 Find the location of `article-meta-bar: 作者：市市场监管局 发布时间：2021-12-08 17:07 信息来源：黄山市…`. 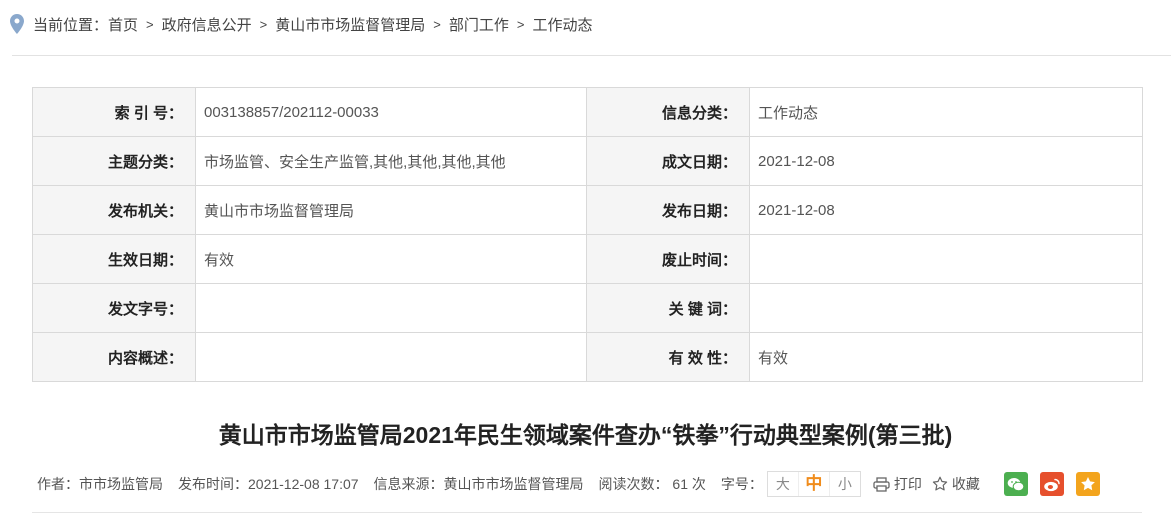

article-meta-bar: 作者：市市场监管局 发布时间：2021-12-08 17:07 信息来源：黄山市… is located at coordinates (568, 484).